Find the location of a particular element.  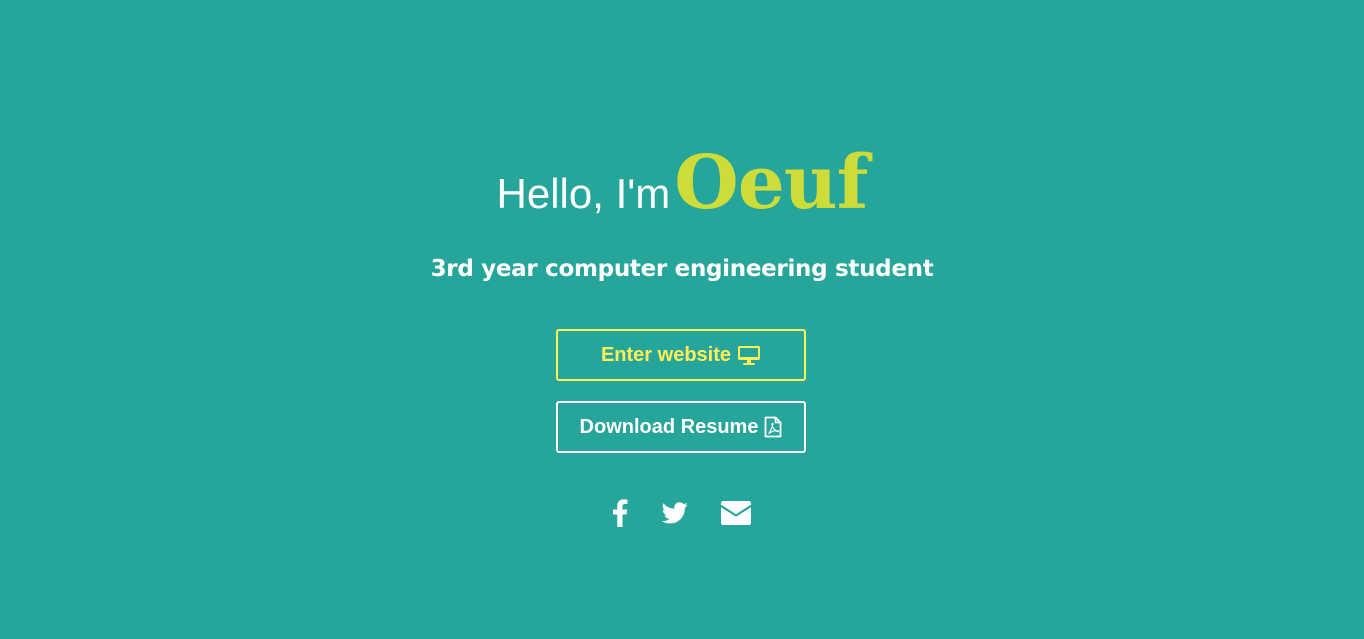

twitter-link is located at coordinates (675, 513).